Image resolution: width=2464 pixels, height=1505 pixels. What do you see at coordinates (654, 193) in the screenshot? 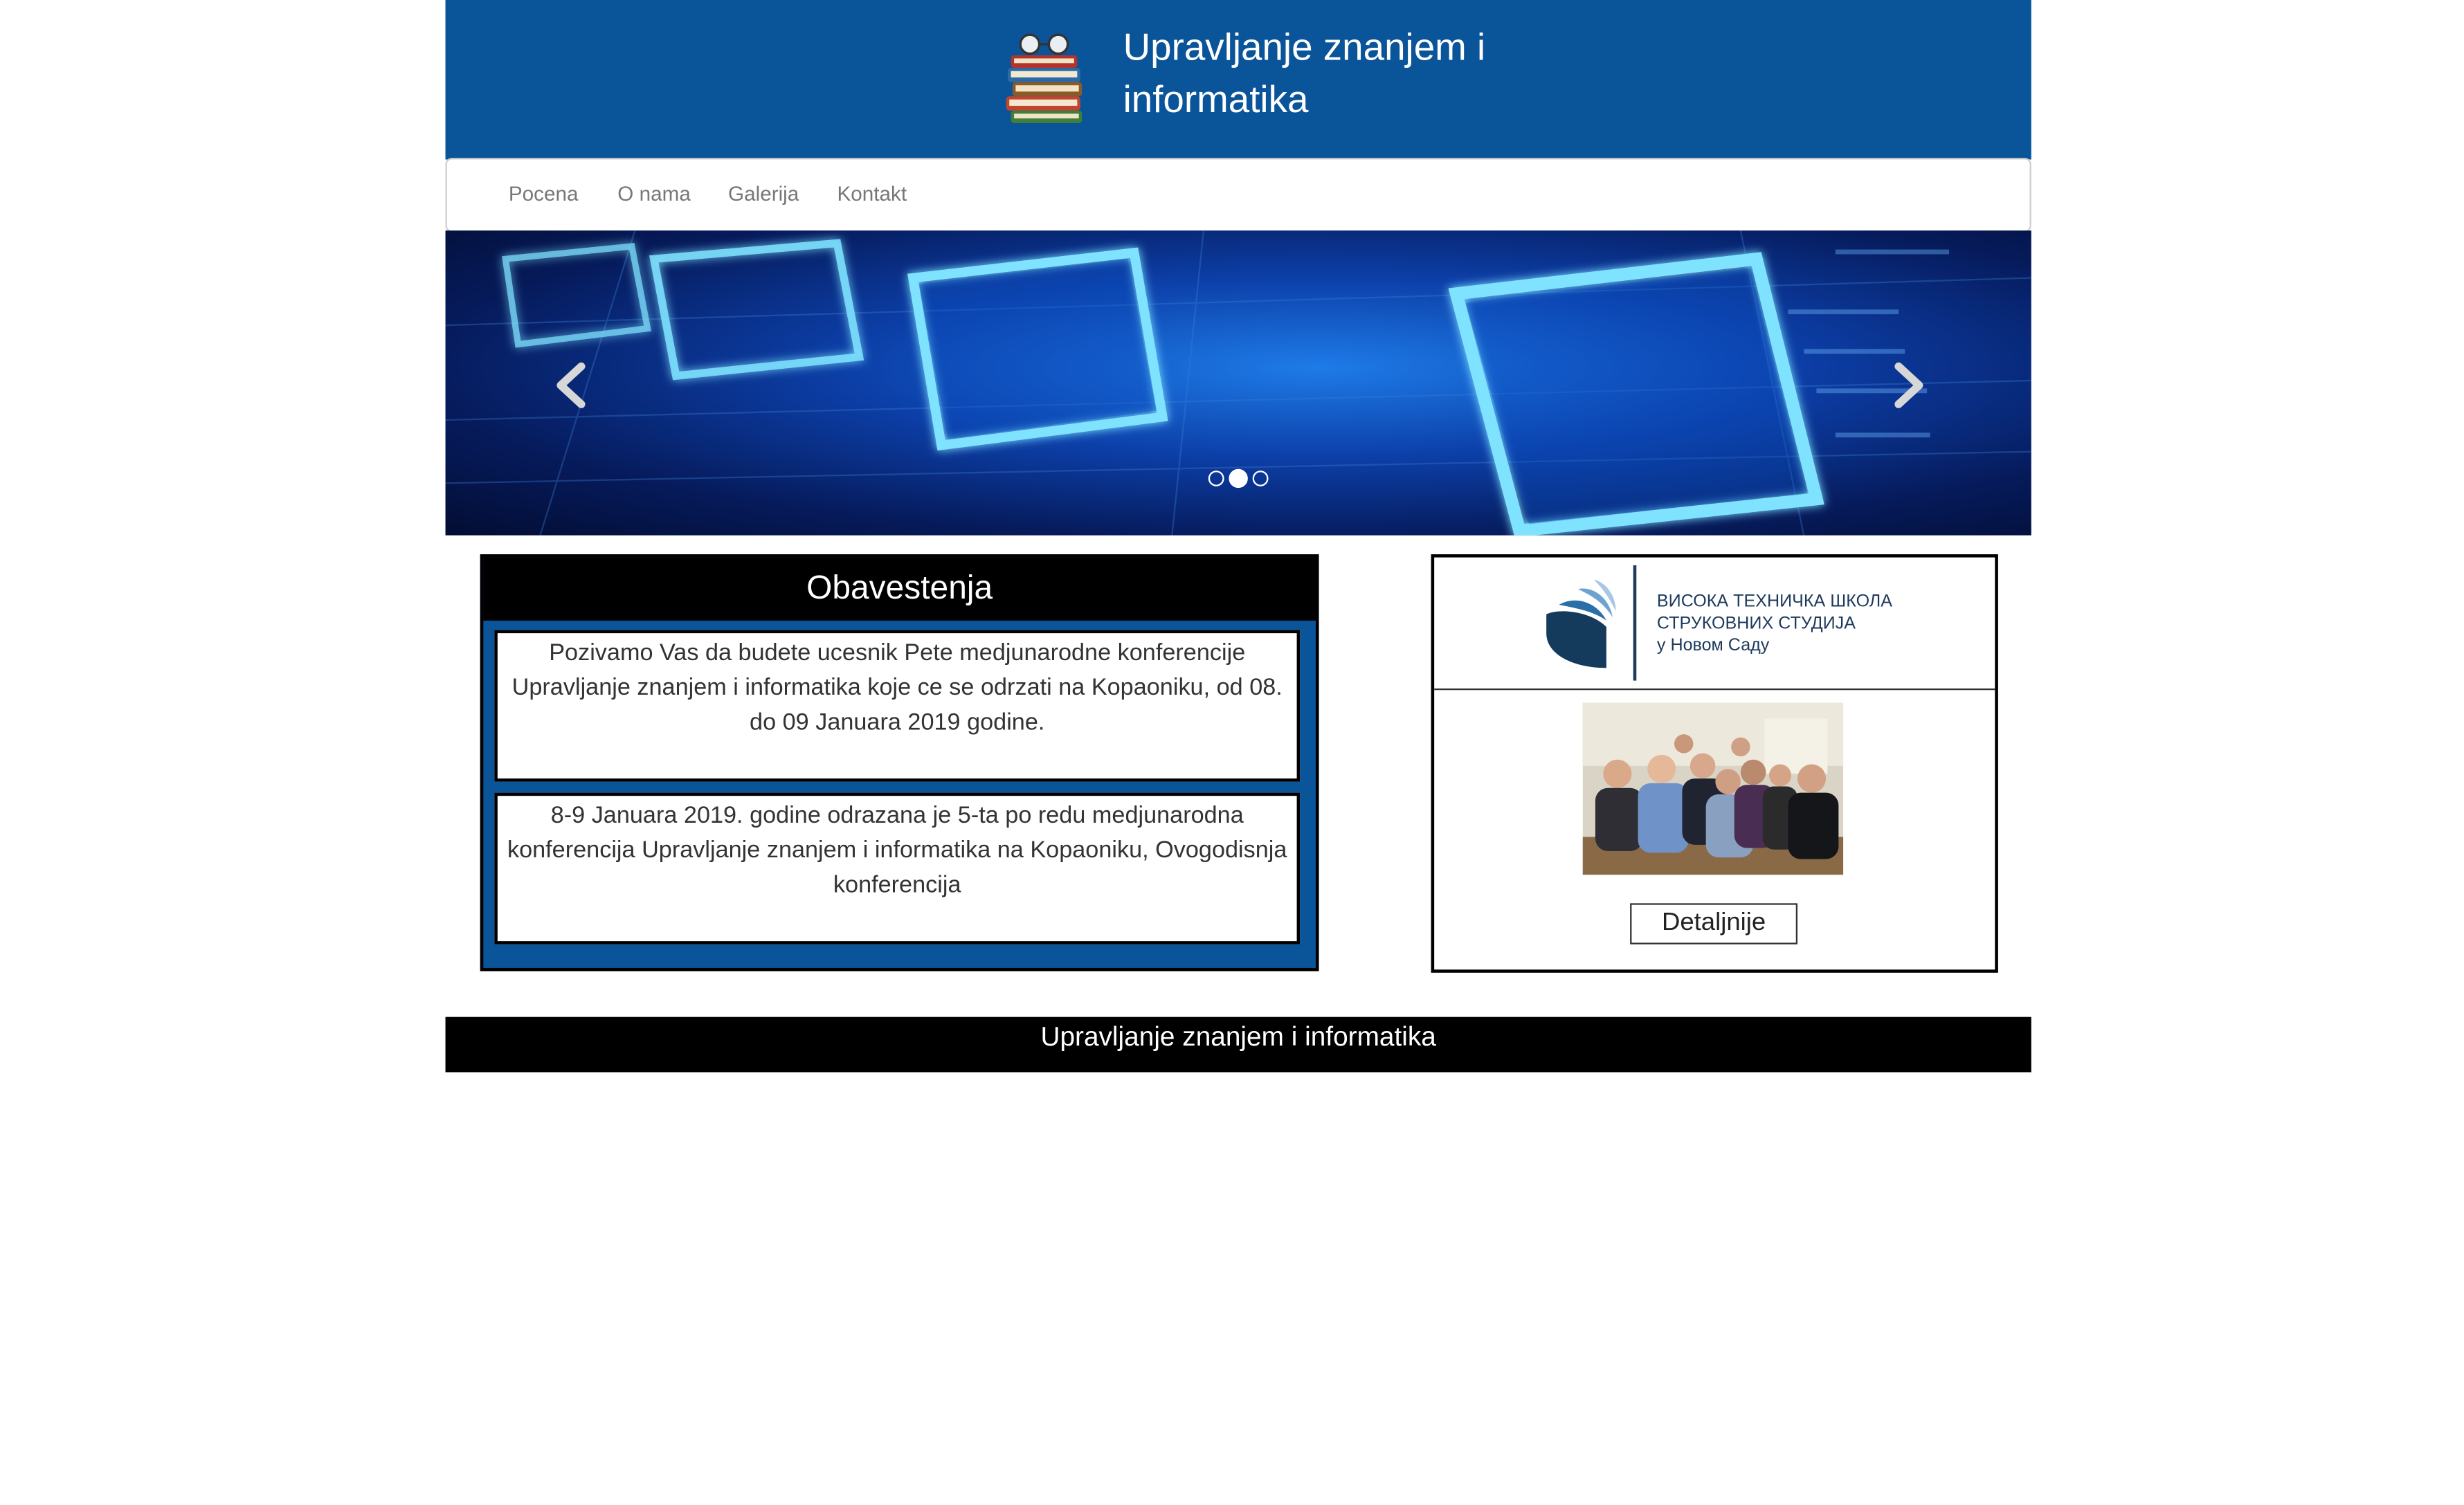
I see `nav-item-o-nama: O nama` at bounding box center [654, 193].